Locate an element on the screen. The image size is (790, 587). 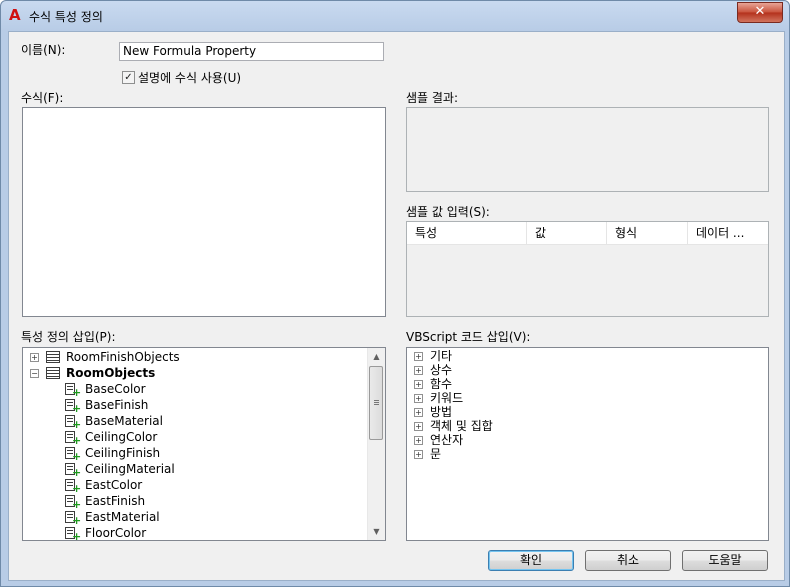
formula-label: 수식(F): is located at coordinates (42, 98).